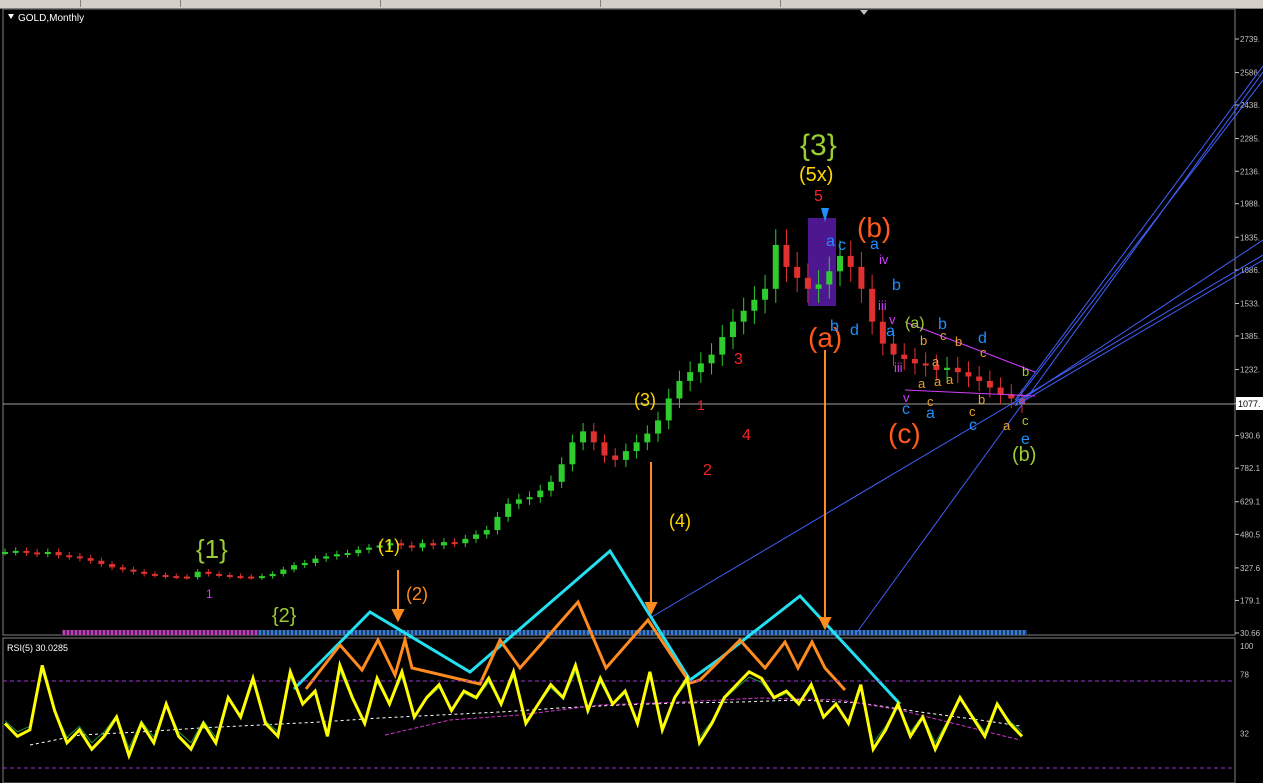 This screenshot has width=1263, height=783. Describe the element at coordinates (212, 549) in the screenshot. I see `wave-label-1-curly: {1}` at that location.